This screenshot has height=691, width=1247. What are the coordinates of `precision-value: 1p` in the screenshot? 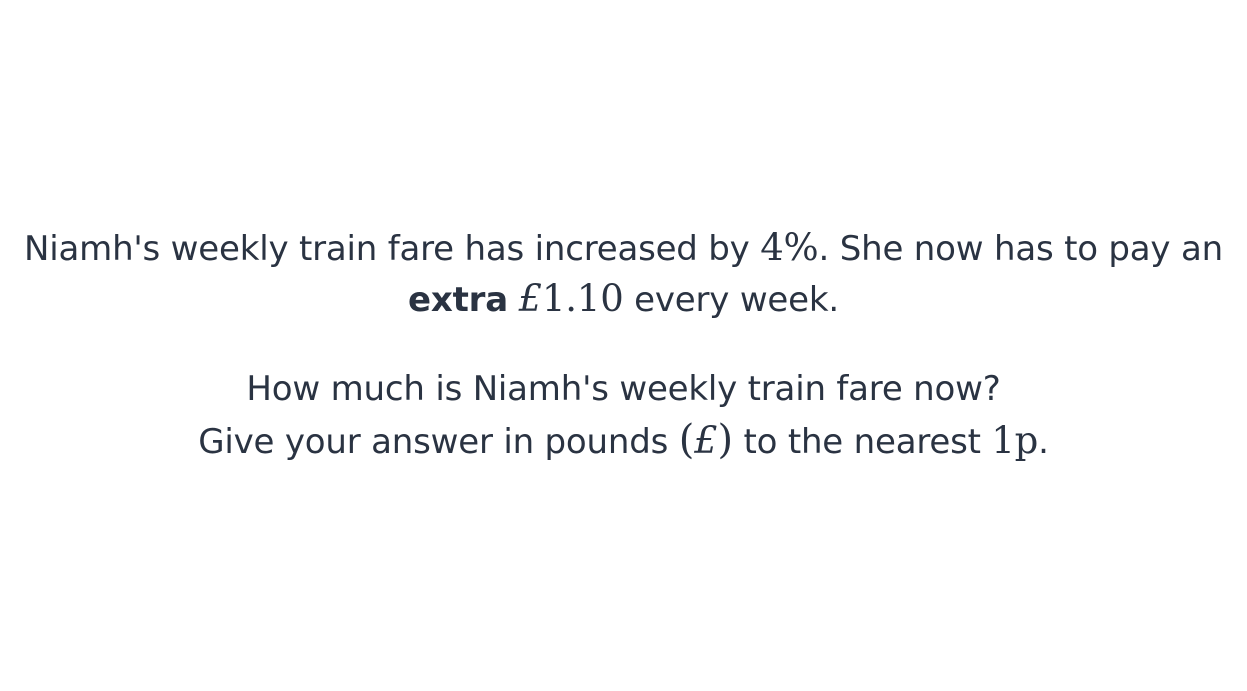 It's located at (1015, 440).